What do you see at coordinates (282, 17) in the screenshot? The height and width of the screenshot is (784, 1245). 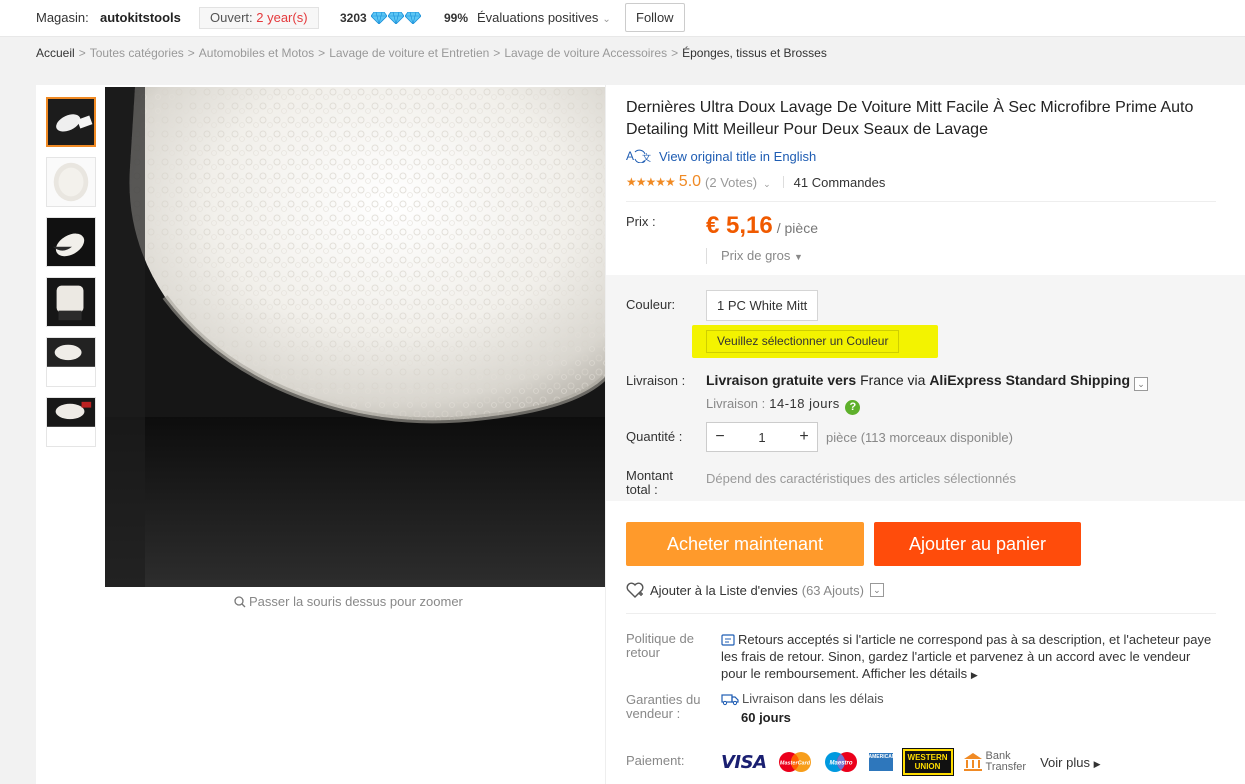 I see `store-open-years: 2 year(s)` at bounding box center [282, 17].